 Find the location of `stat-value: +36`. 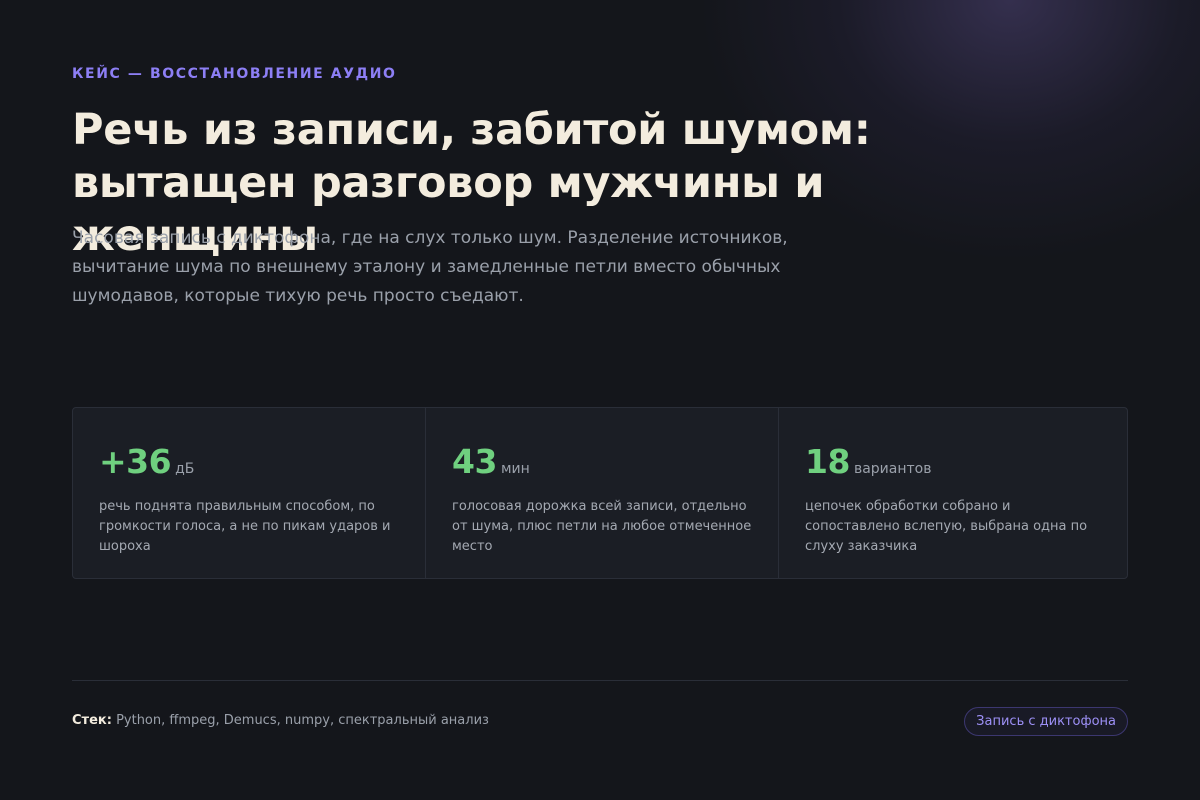

stat-value: +36 is located at coordinates (135, 461).